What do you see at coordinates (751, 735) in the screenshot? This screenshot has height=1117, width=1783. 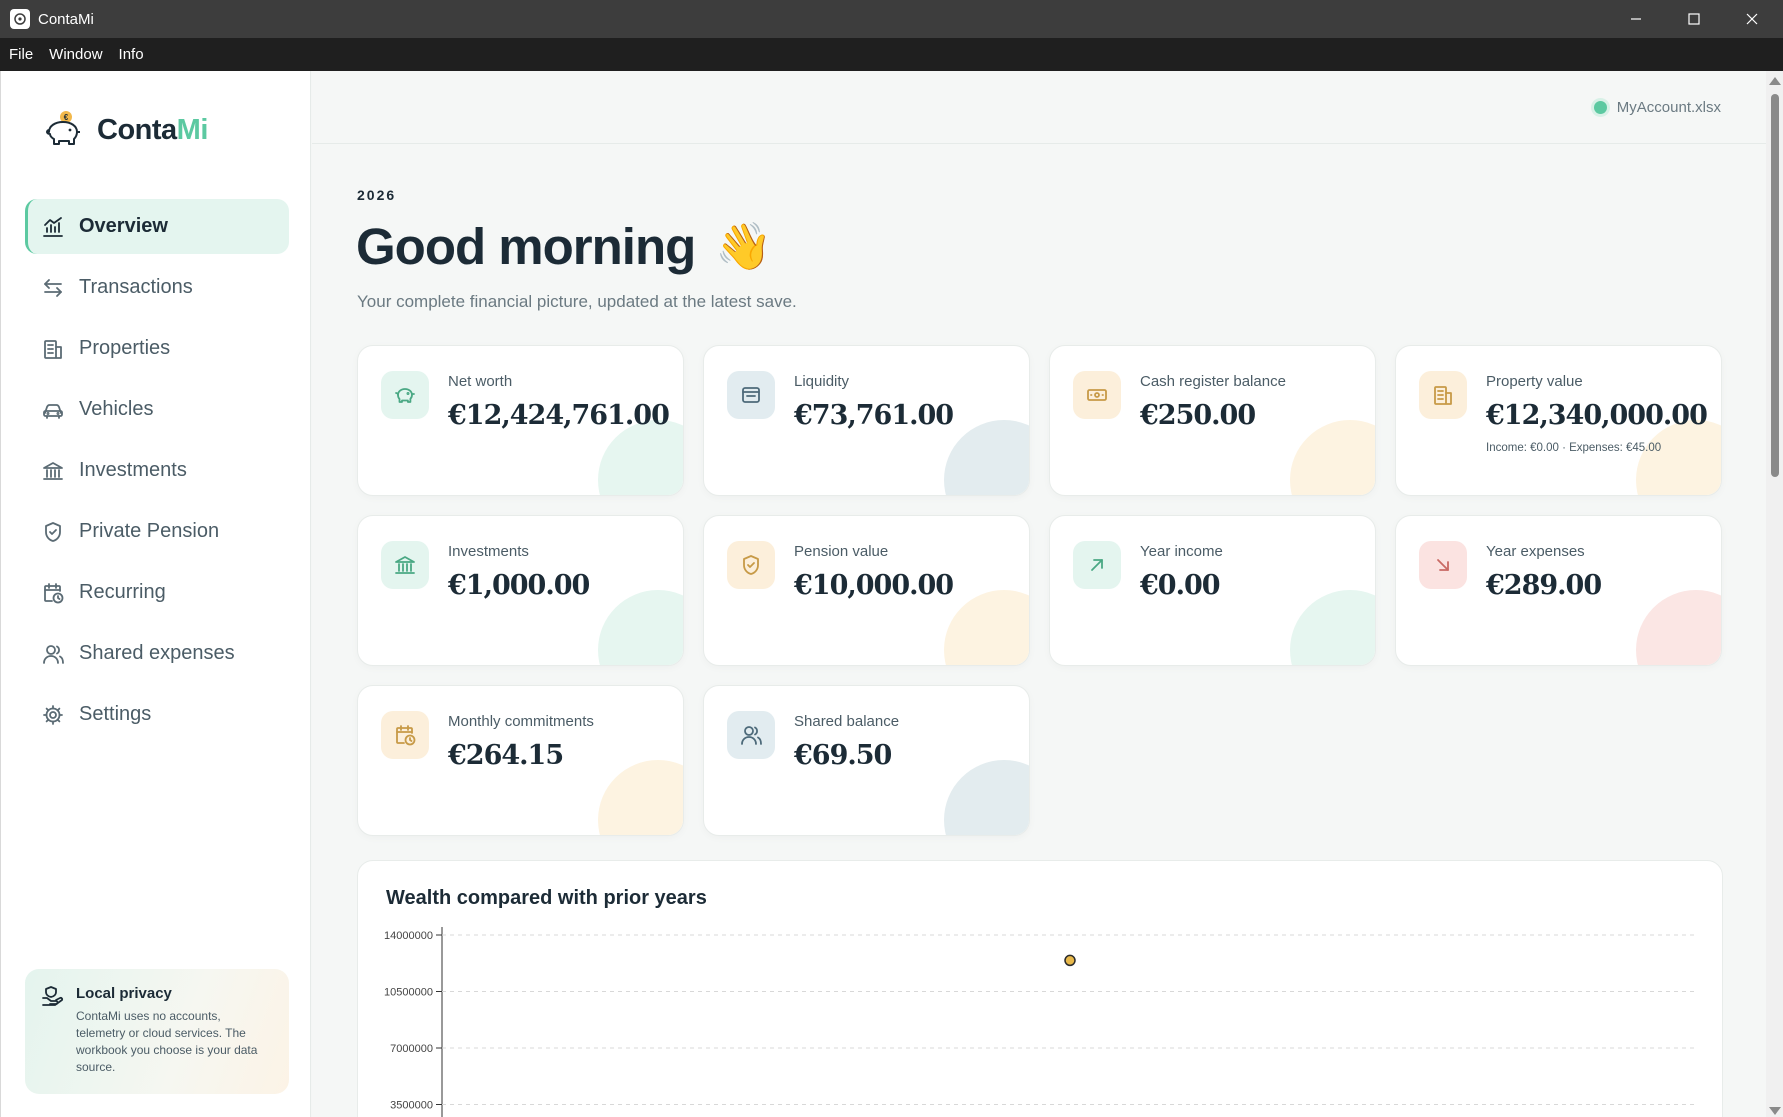 I see `users-icon` at bounding box center [751, 735].